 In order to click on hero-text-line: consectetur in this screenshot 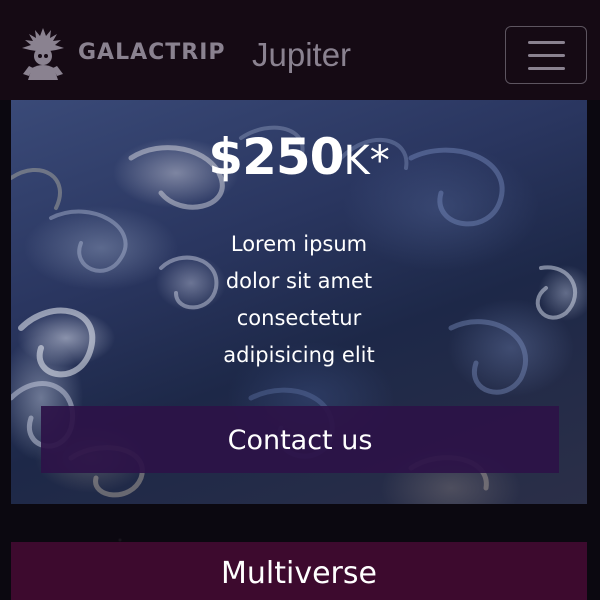, I will do `click(299, 318)`.